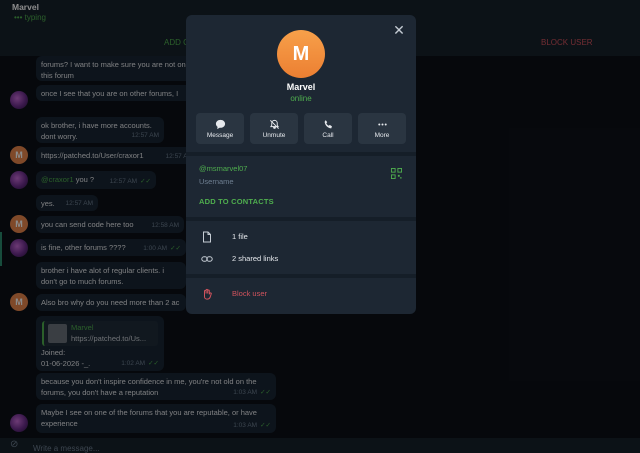 This screenshot has width=640, height=453. Describe the element at coordinates (274, 135) in the screenshot. I see `unmute-button-label: Unmute` at that location.